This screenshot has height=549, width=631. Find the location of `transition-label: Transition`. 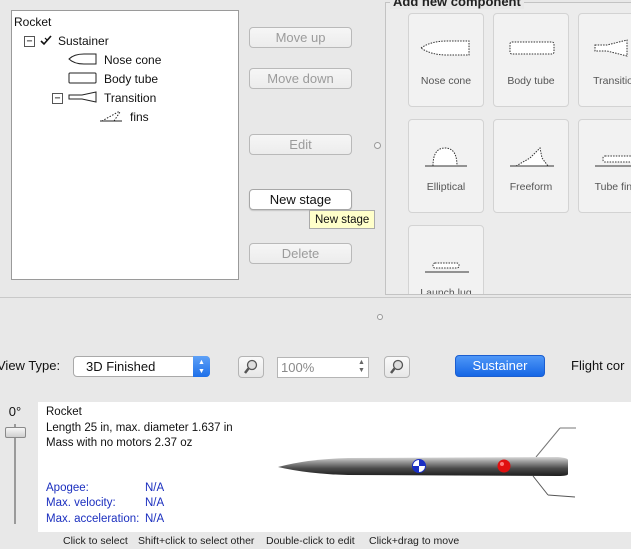

transition-label: Transition is located at coordinates (612, 81).